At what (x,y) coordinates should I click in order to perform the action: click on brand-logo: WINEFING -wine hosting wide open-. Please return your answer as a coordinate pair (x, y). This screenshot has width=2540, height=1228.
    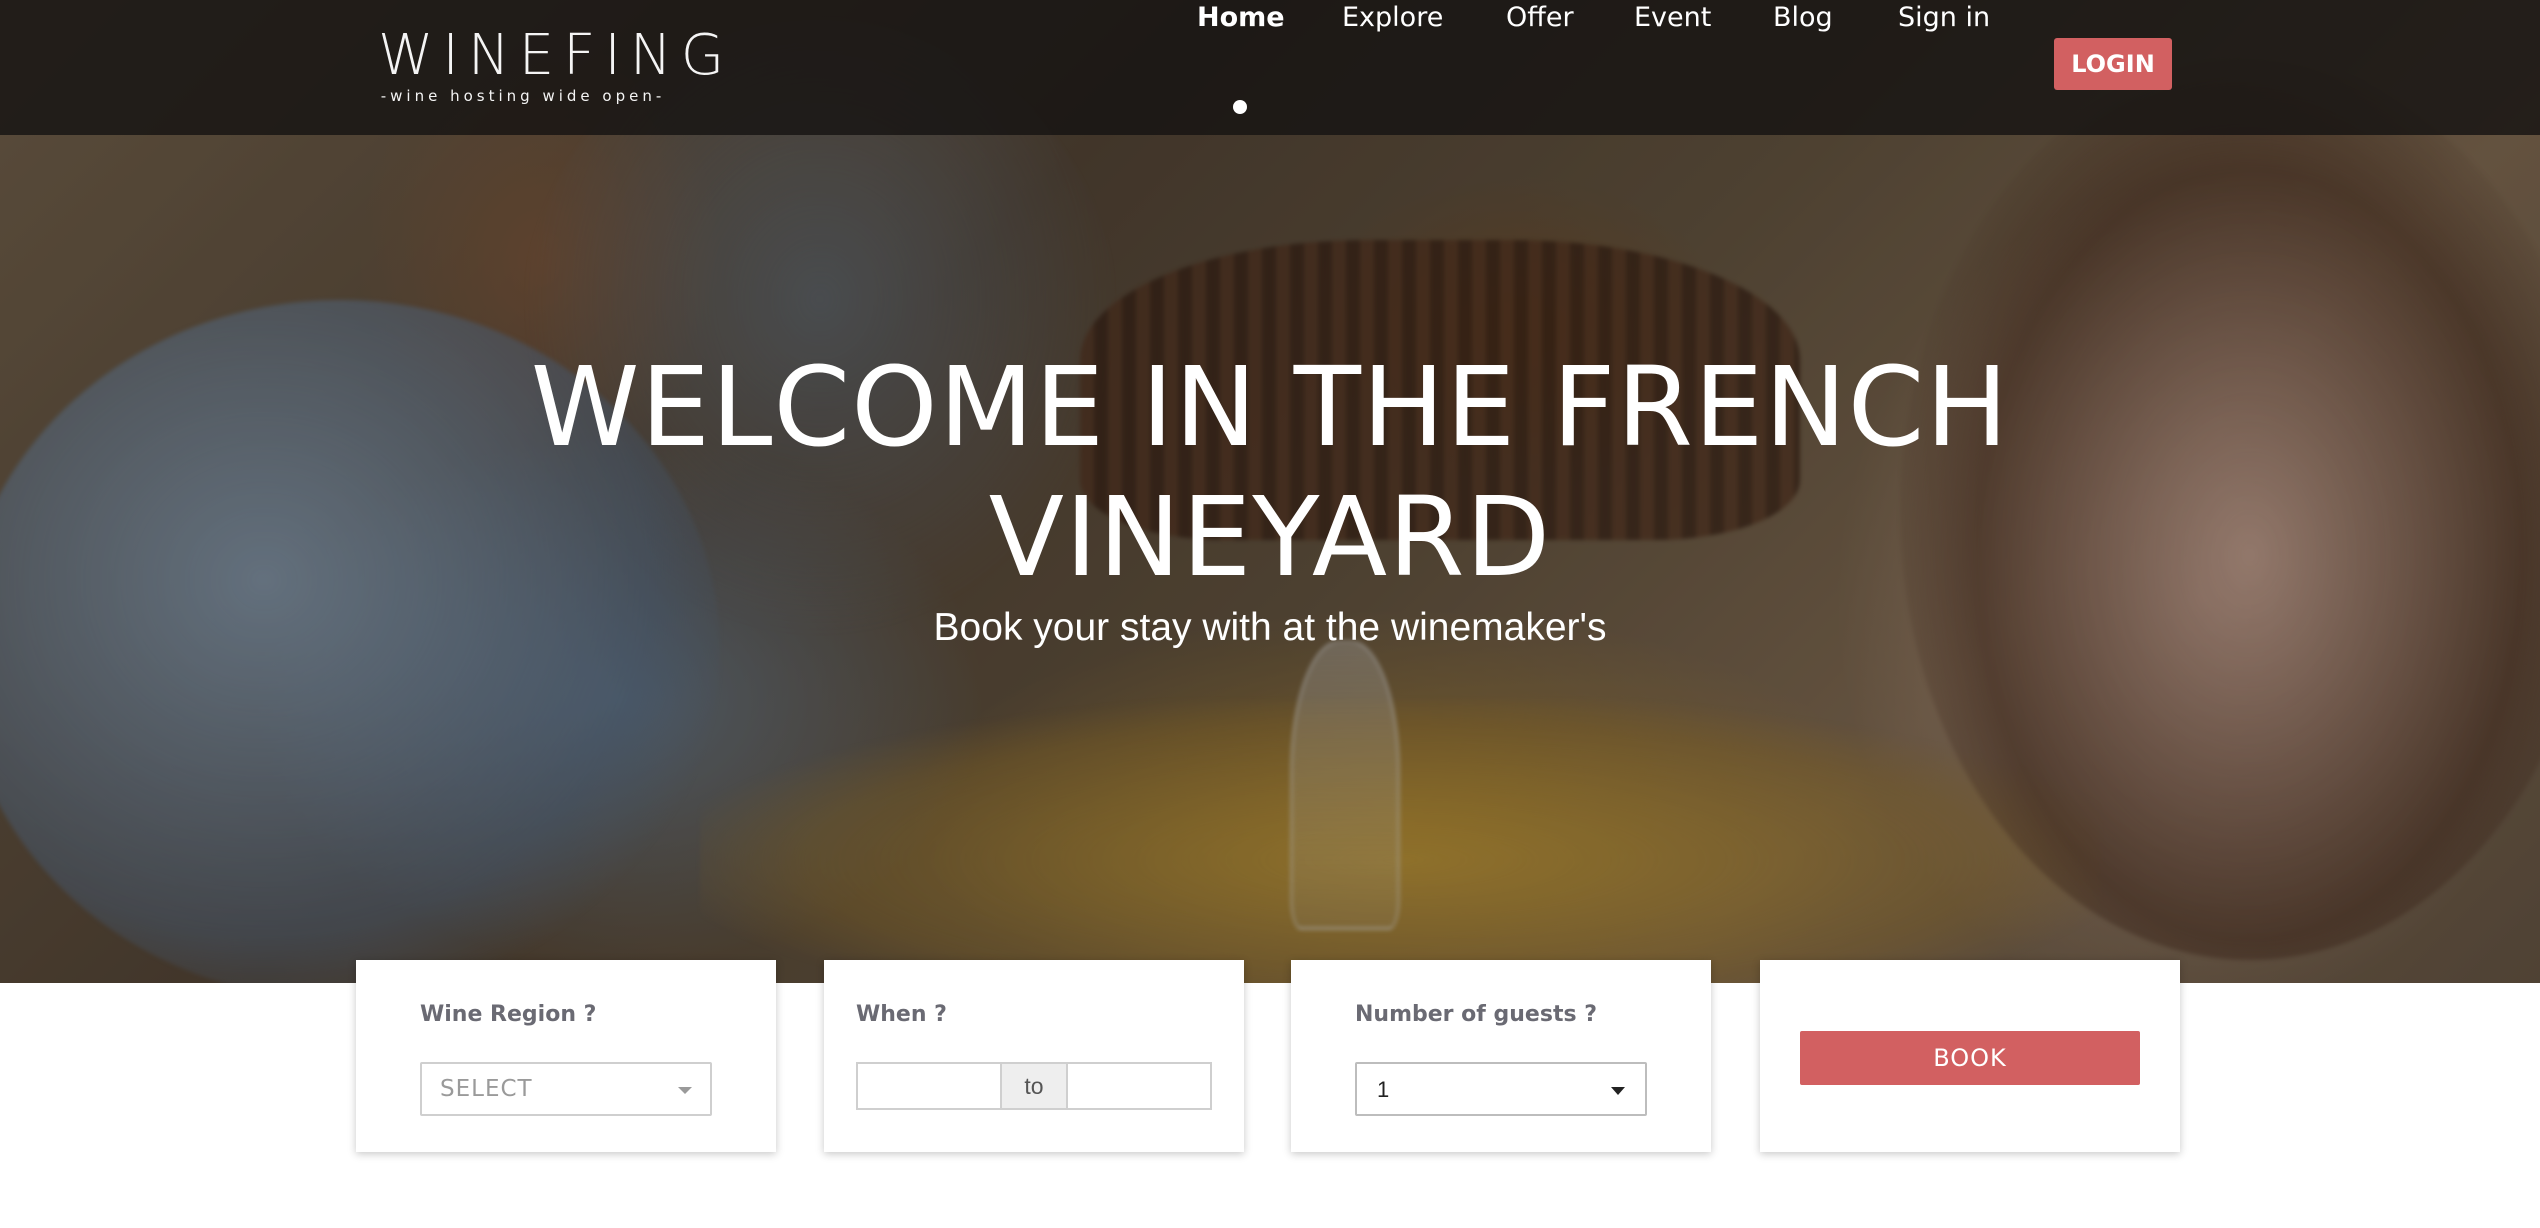
    Looking at the image, I should click on (556, 64).